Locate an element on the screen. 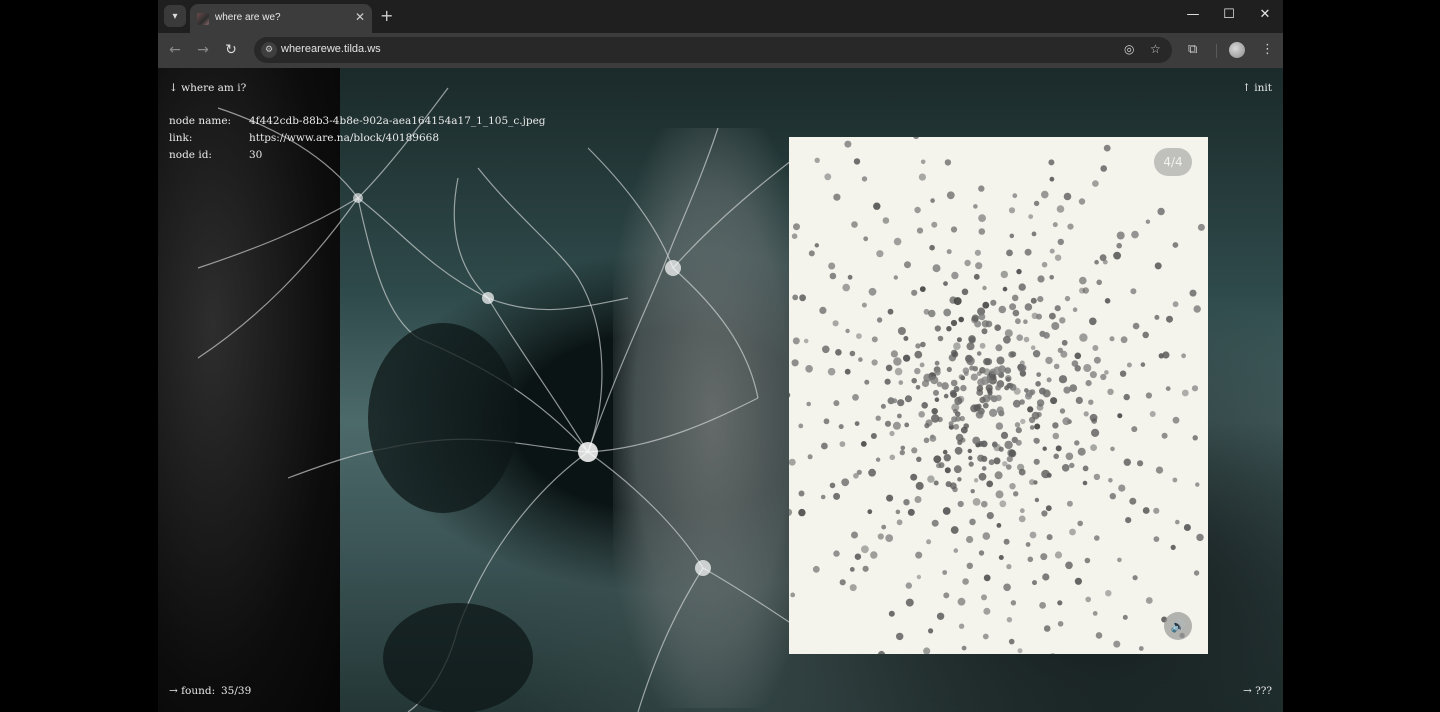  link-label: link: is located at coordinates (181, 138).